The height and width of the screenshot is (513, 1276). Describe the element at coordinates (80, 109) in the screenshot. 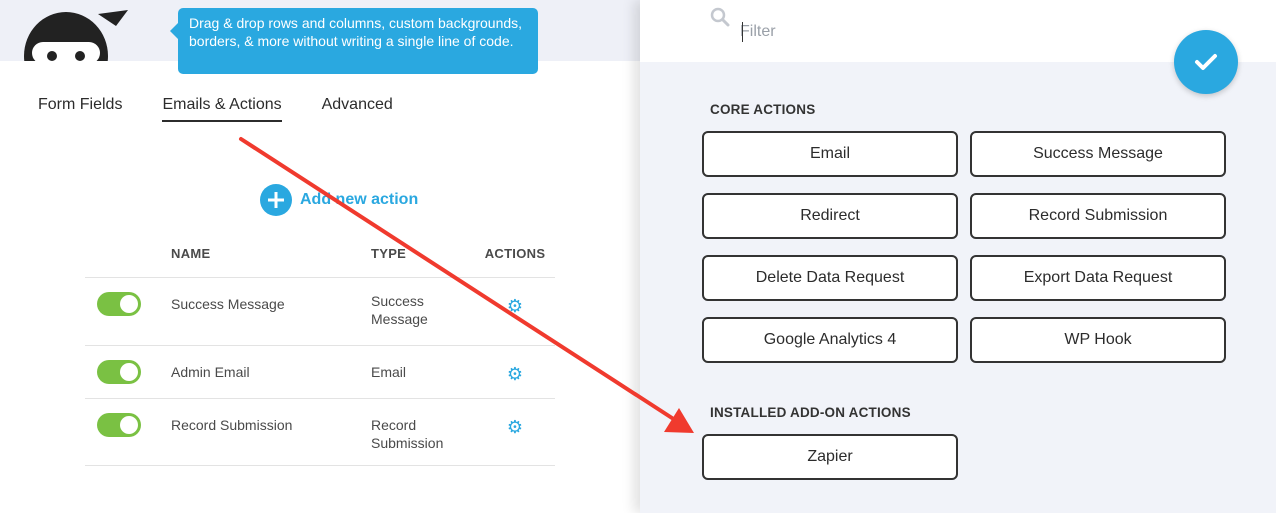

I see `tab-form-fields: Form Fields` at that location.